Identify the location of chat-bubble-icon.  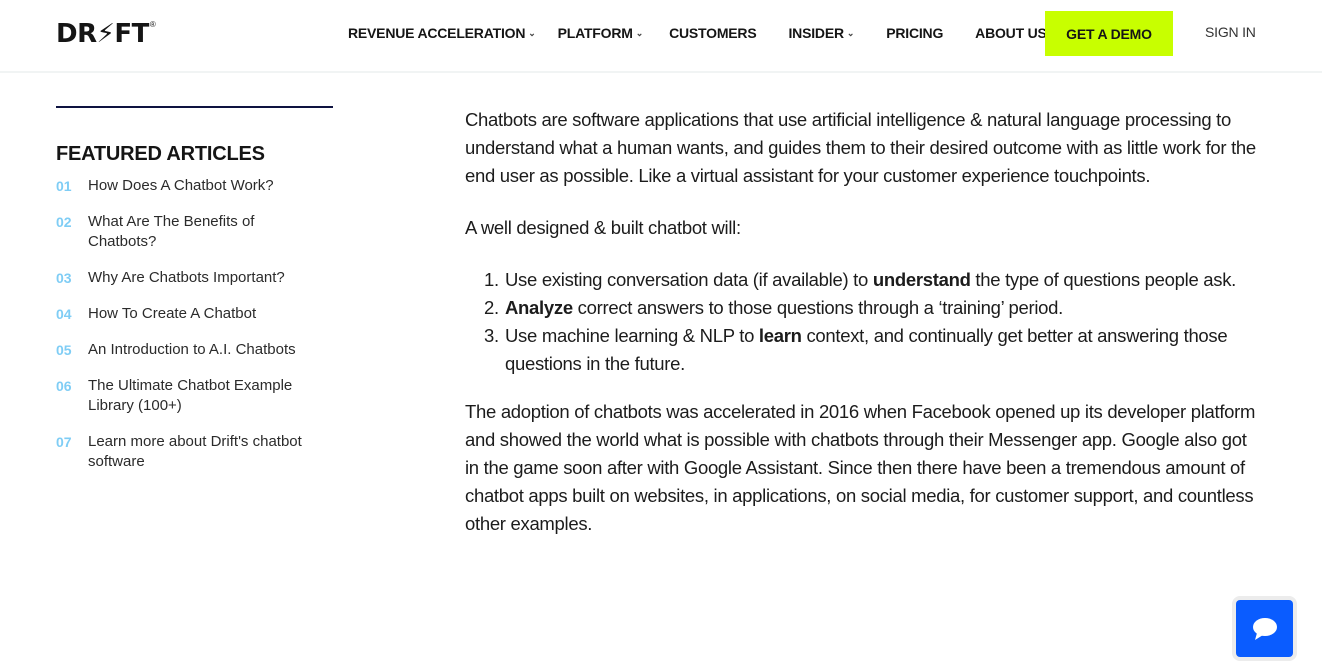
(1264, 628).